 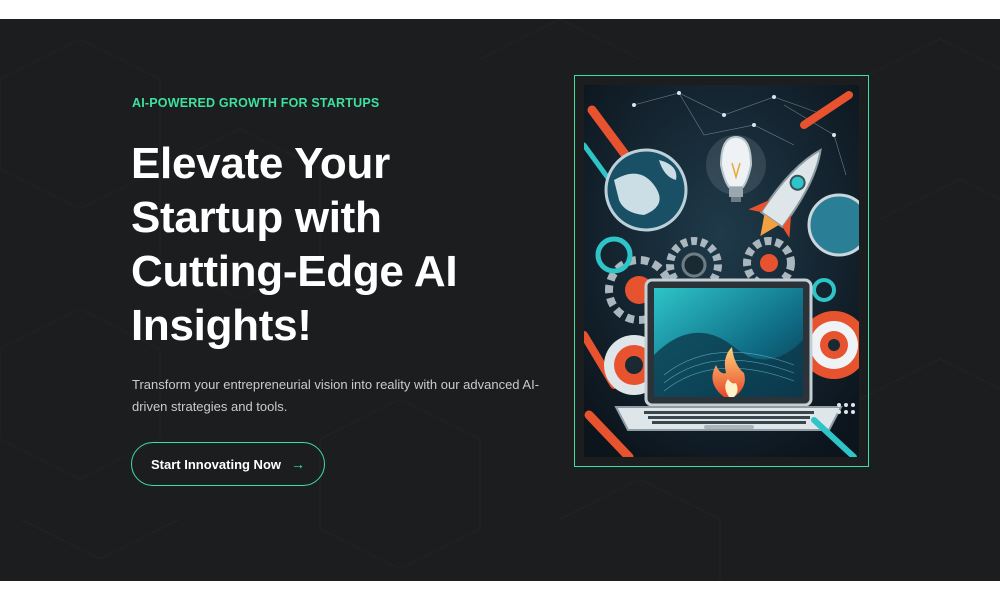 What do you see at coordinates (500, 590) in the screenshot?
I see `bottom-band` at bounding box center [500, 590].